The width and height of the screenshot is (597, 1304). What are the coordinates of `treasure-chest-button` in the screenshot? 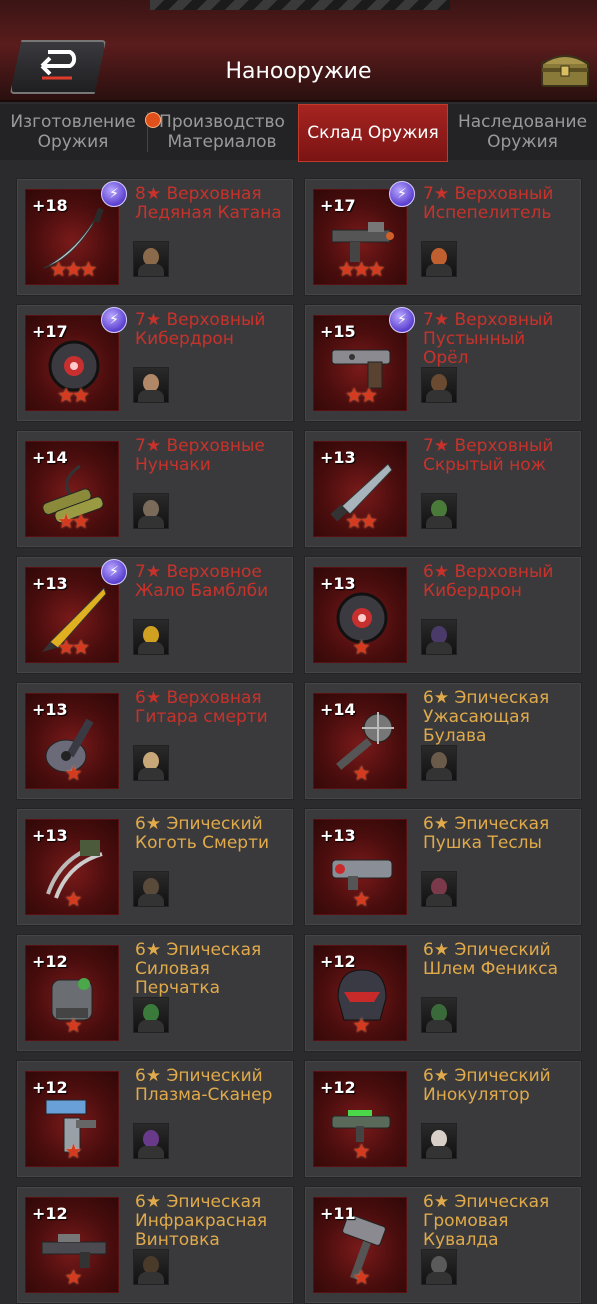 It's located at (565, 69).